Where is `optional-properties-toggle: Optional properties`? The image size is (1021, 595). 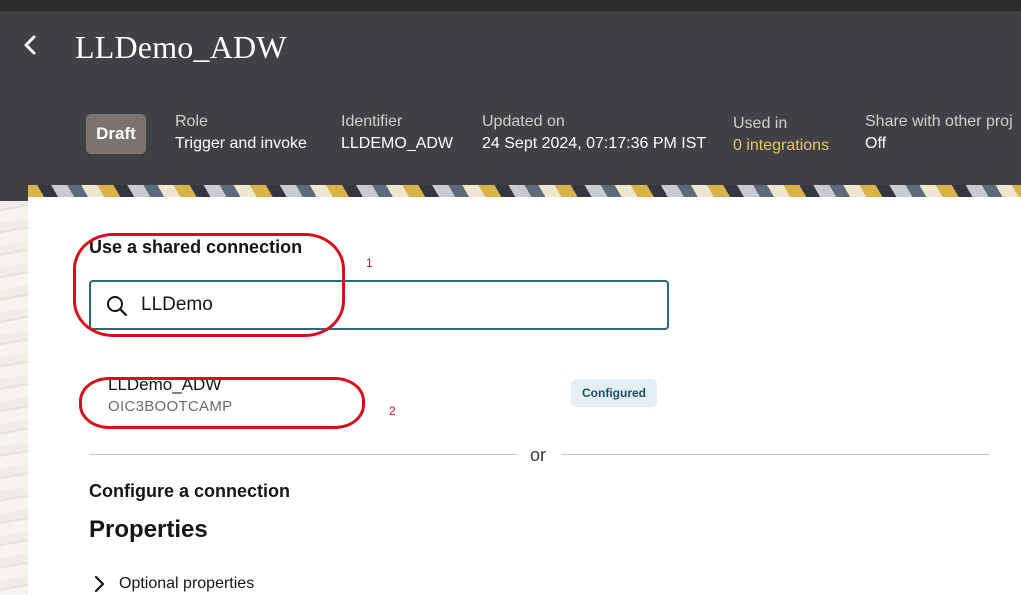
optional-properties-toggle: Optional properties is located at coordinates (171, 583).